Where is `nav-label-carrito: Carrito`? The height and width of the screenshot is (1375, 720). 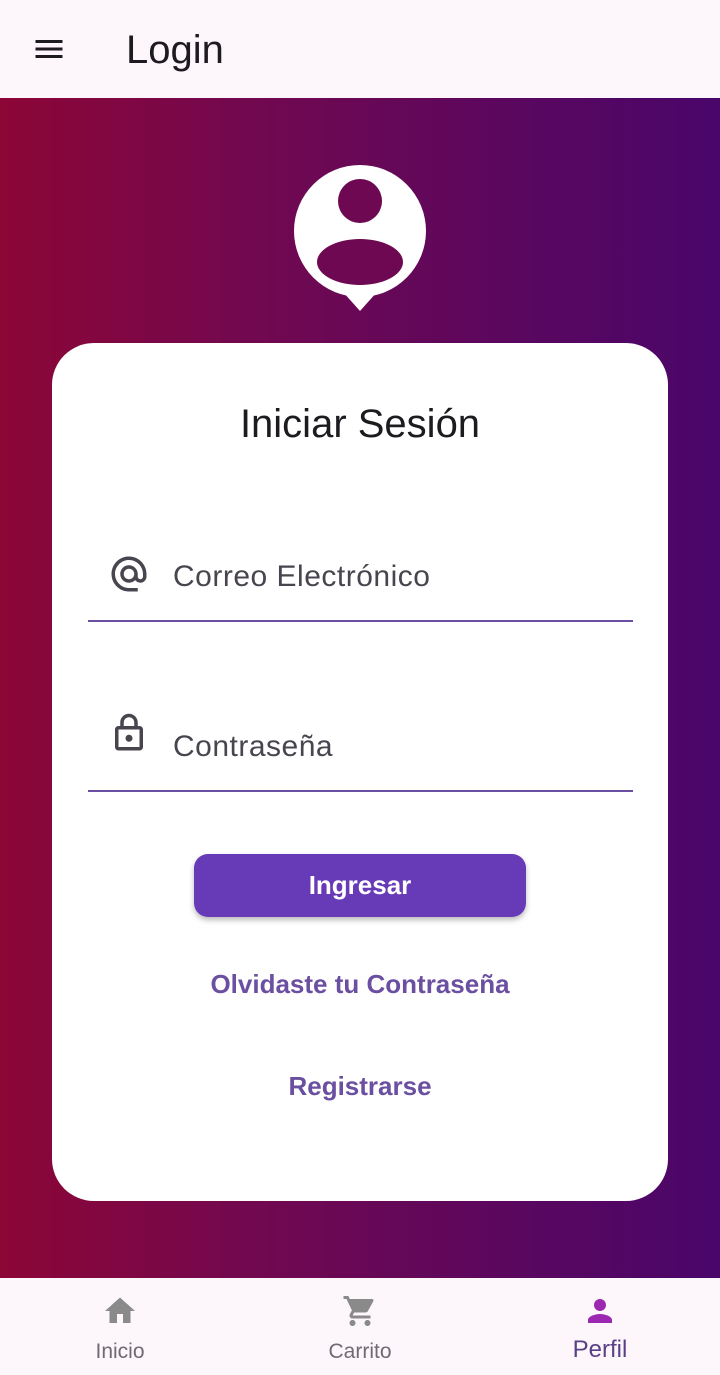 nav-label-carrito: Carrito is located at coordinates (360, 1351).